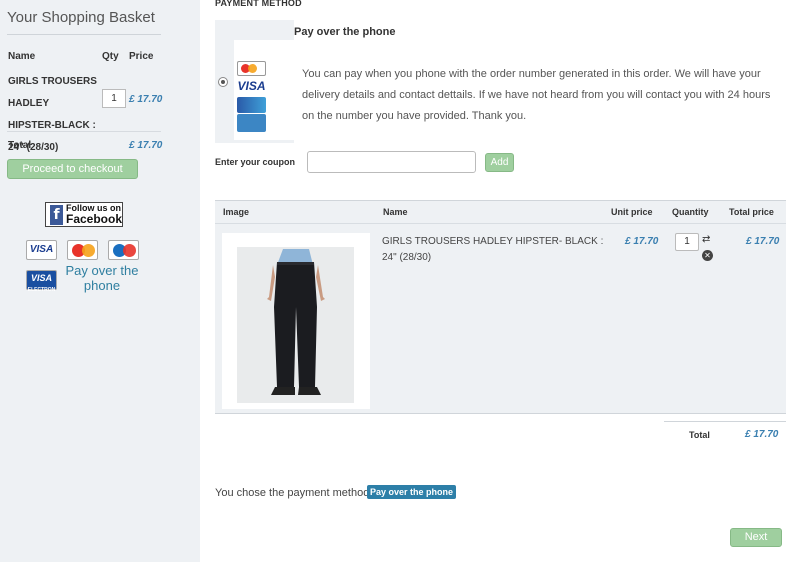 The image size is (800, 562). Describe the element at coordinates (223, 82) in the screenshot. I see `payment-method-radio` at that location.